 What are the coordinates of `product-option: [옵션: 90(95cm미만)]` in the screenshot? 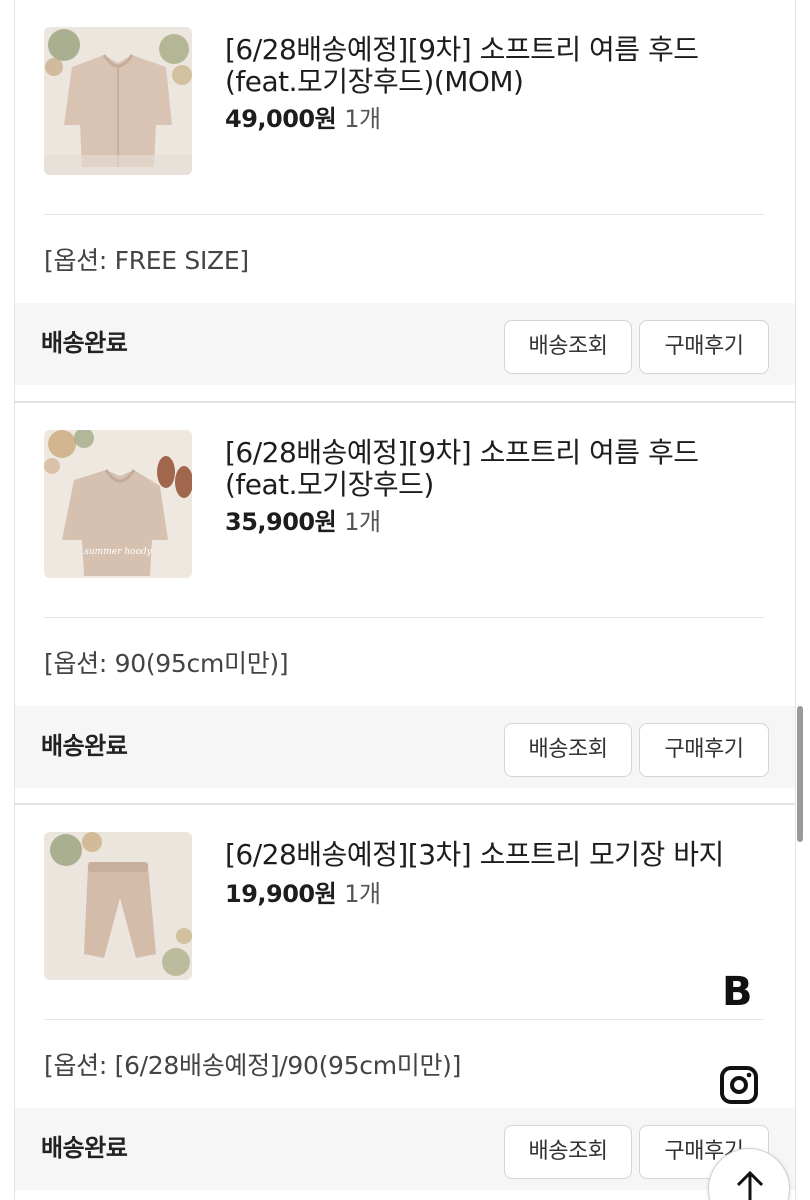 It's located at (166, 663).